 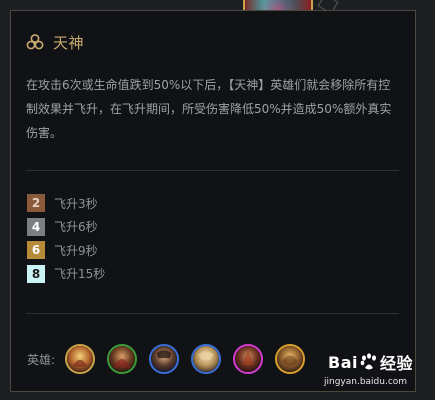 I want to click on tier-row: 6 飞升9秒, so click(x=177, y=250).